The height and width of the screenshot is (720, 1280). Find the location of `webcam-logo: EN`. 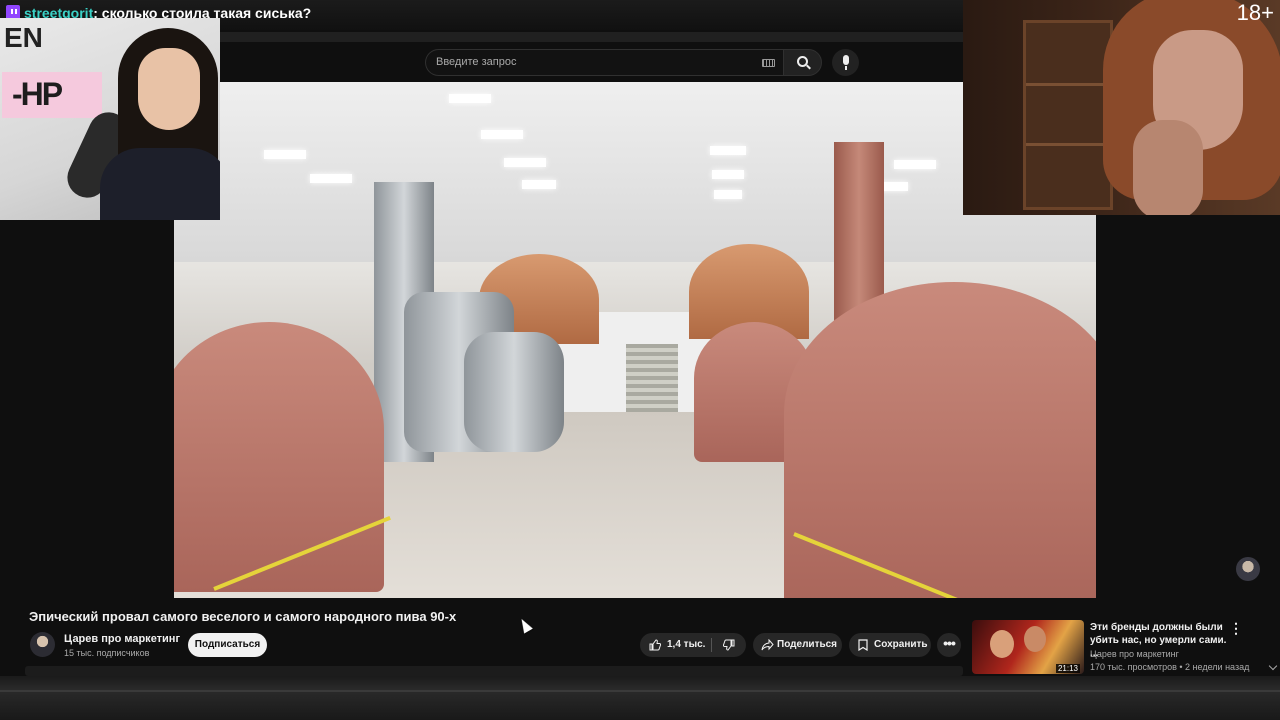

webcam-logo: EN is located at coordinates (23, 37).